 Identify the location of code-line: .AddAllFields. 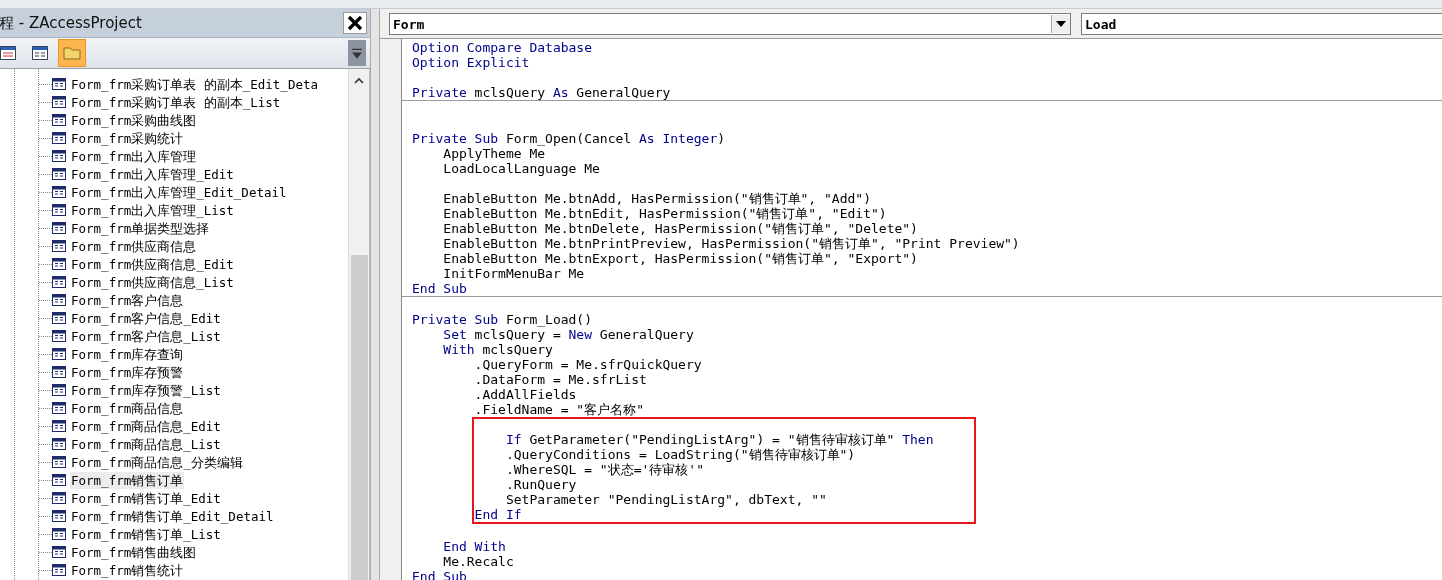
(525, 394).